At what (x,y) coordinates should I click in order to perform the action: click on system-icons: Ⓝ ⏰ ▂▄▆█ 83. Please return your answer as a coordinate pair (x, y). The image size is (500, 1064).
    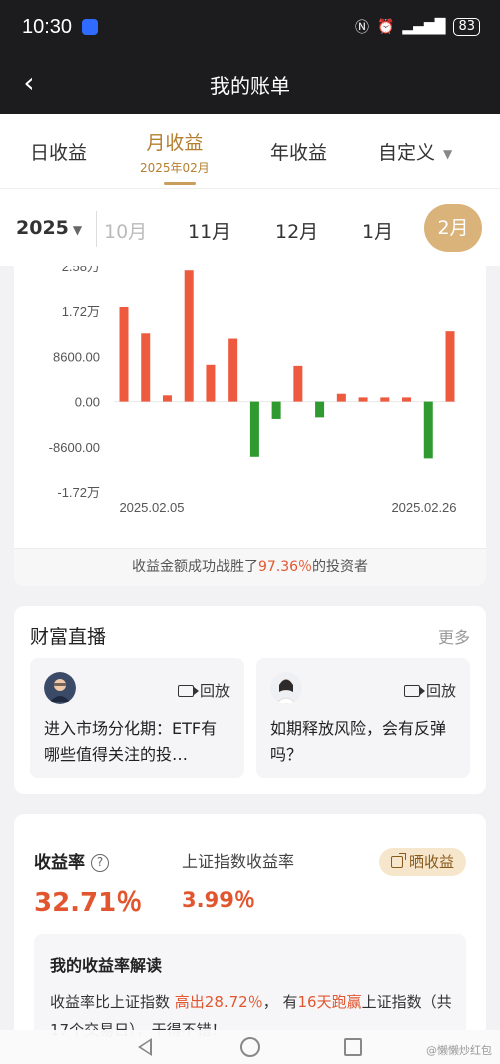
    Looking at the image, I should click on (417, 27).